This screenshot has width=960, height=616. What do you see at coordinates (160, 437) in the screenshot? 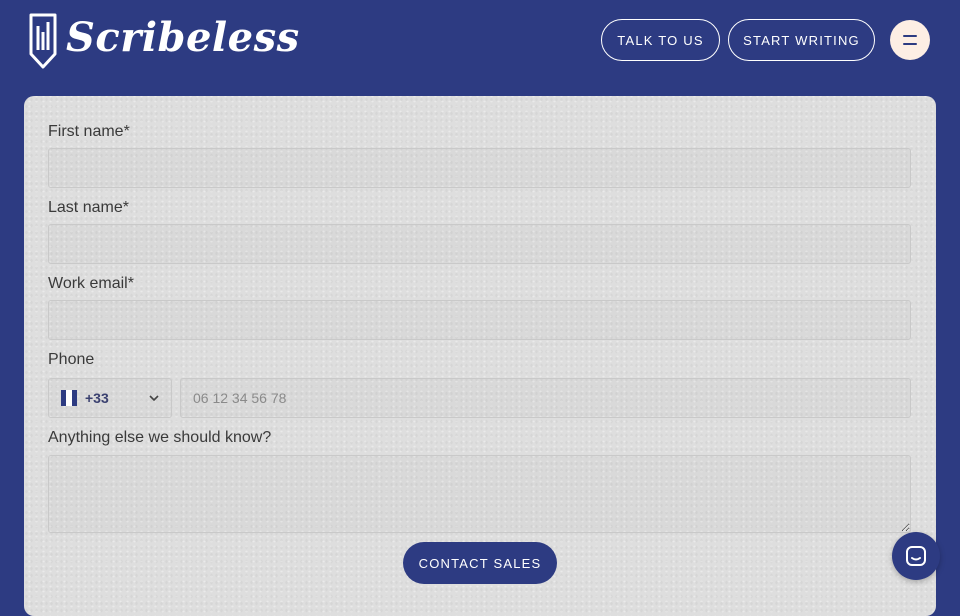
I see `notes-label: Anything else we should know?` at bounding box center [160, 437].